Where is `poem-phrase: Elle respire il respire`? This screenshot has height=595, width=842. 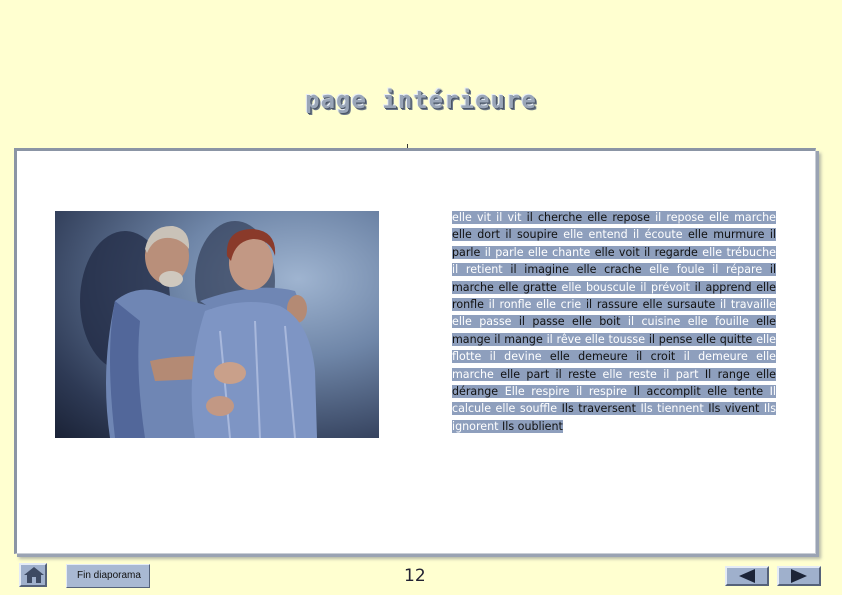
poem-phrase: Elle respire il respire is located at coordinates (569, 392).